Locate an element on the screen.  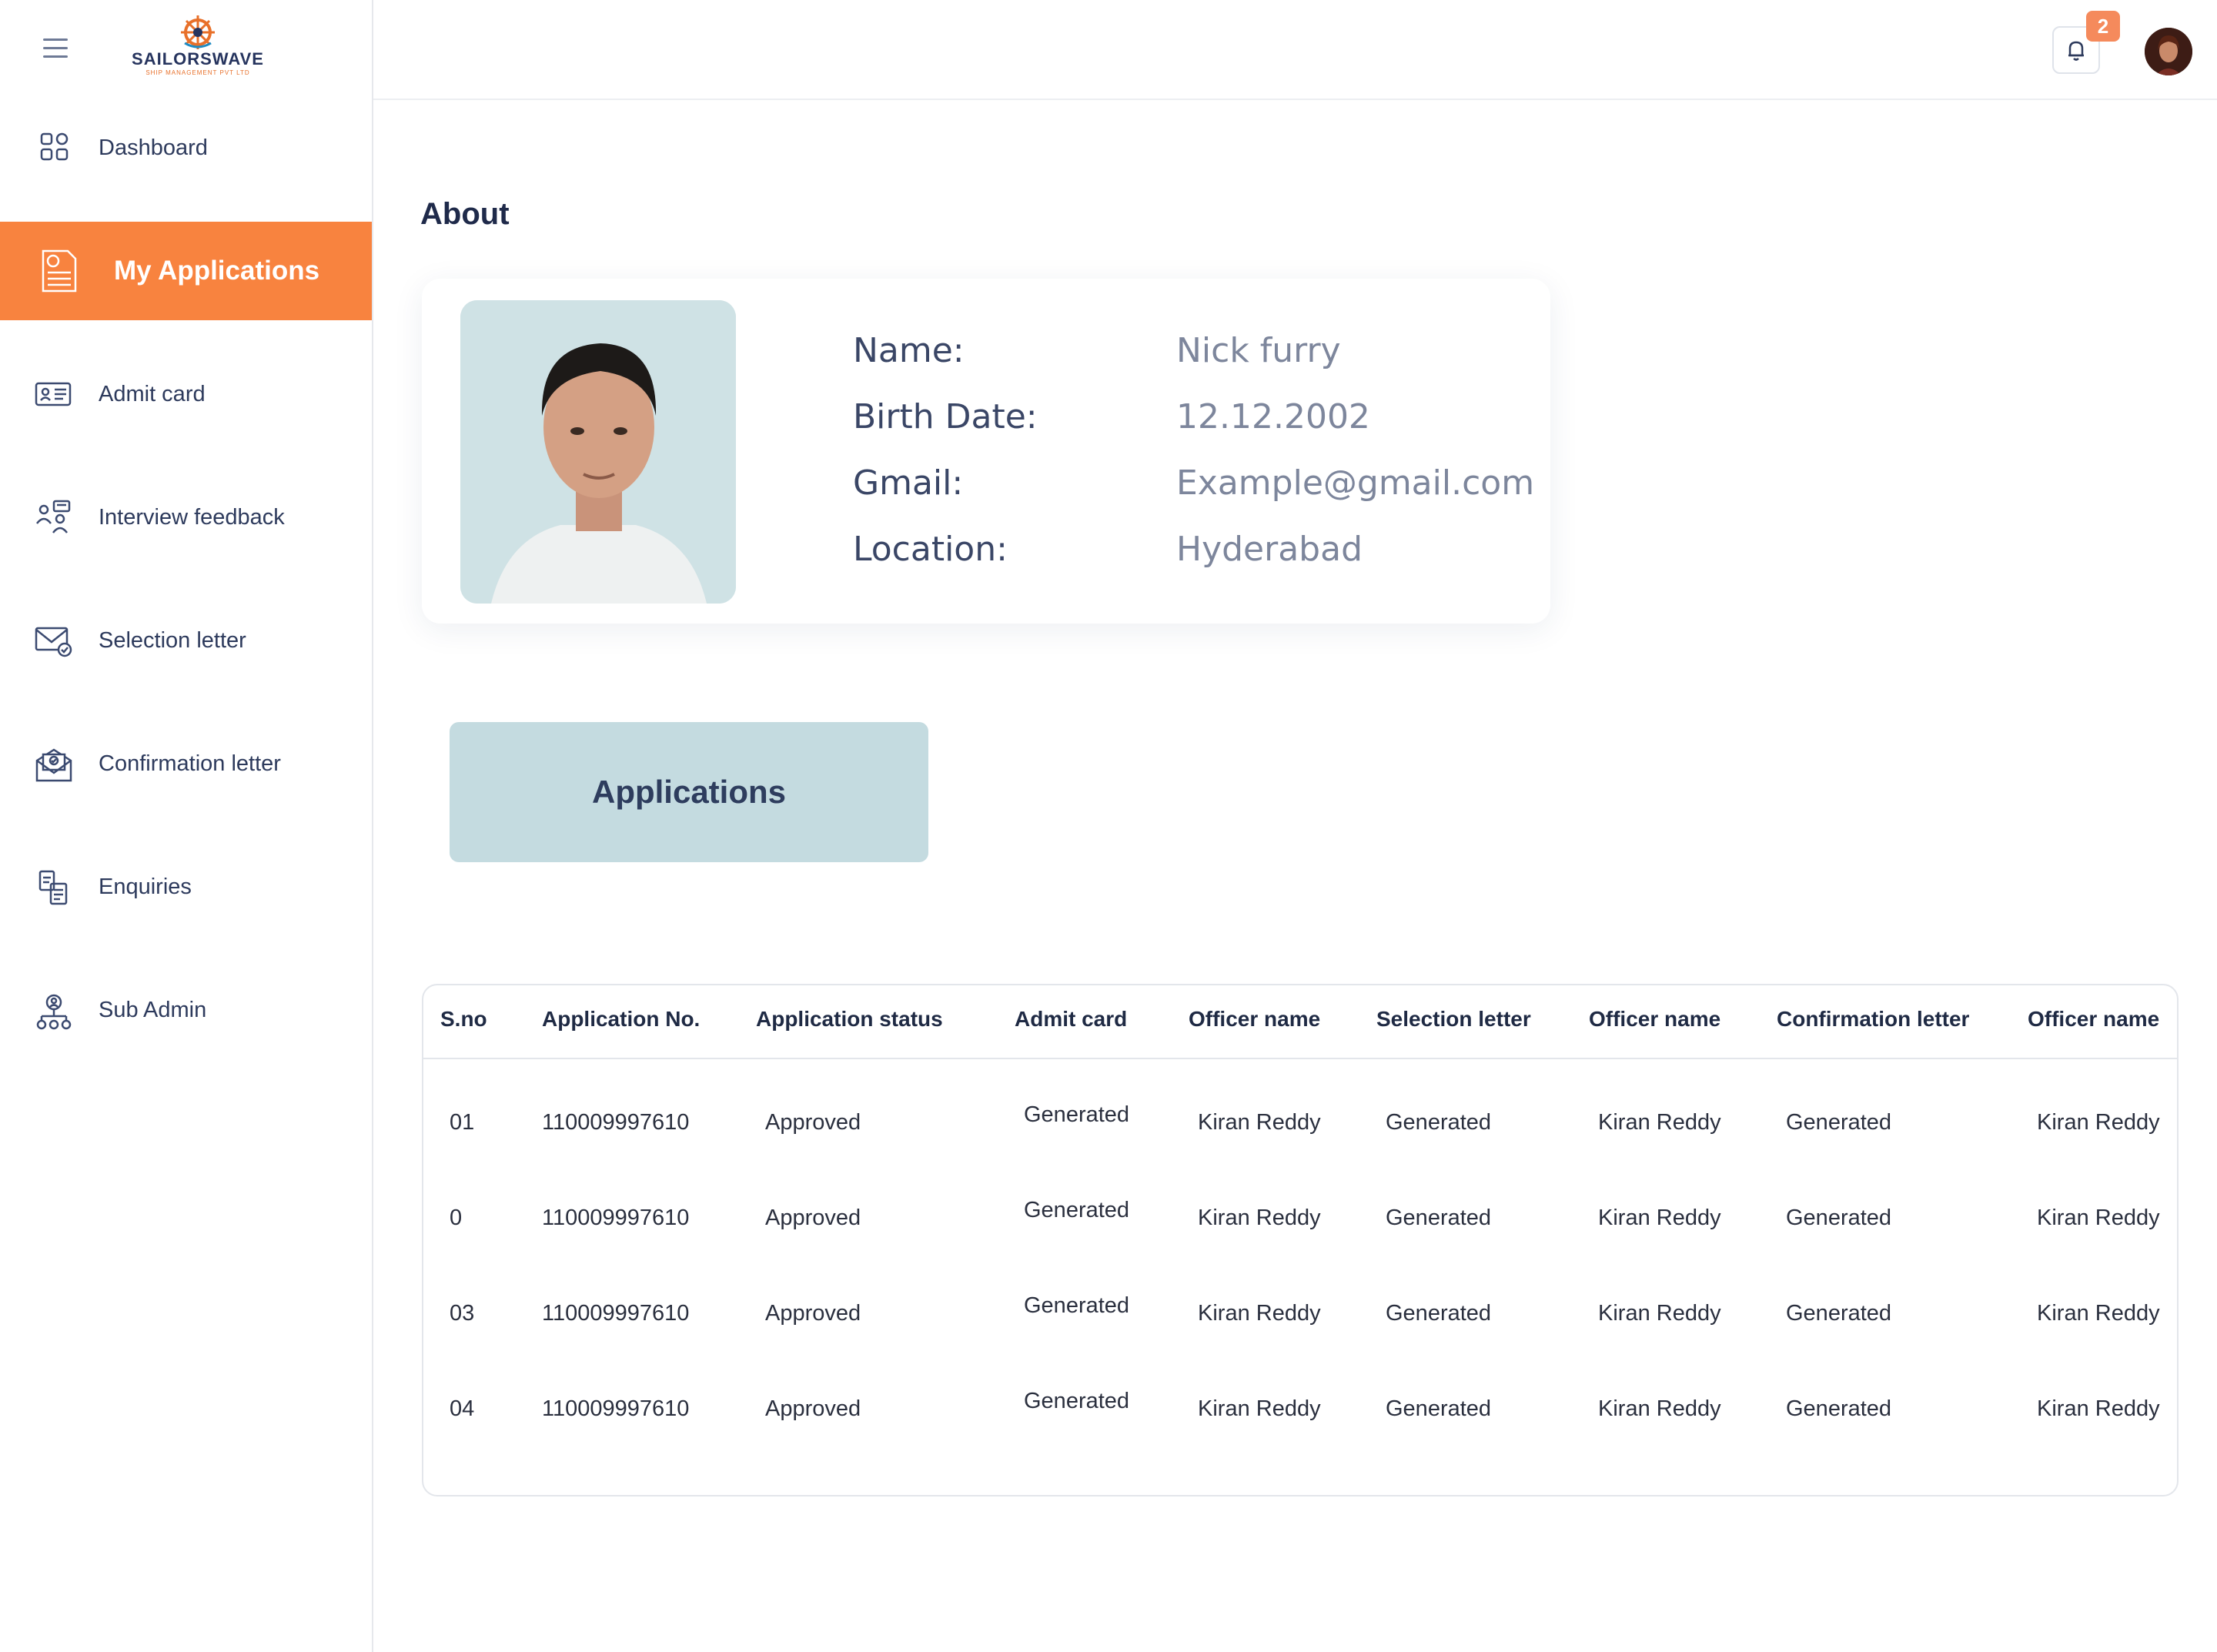
gmail-value: Example@gmail.com is located at coordinates (1355, 483).